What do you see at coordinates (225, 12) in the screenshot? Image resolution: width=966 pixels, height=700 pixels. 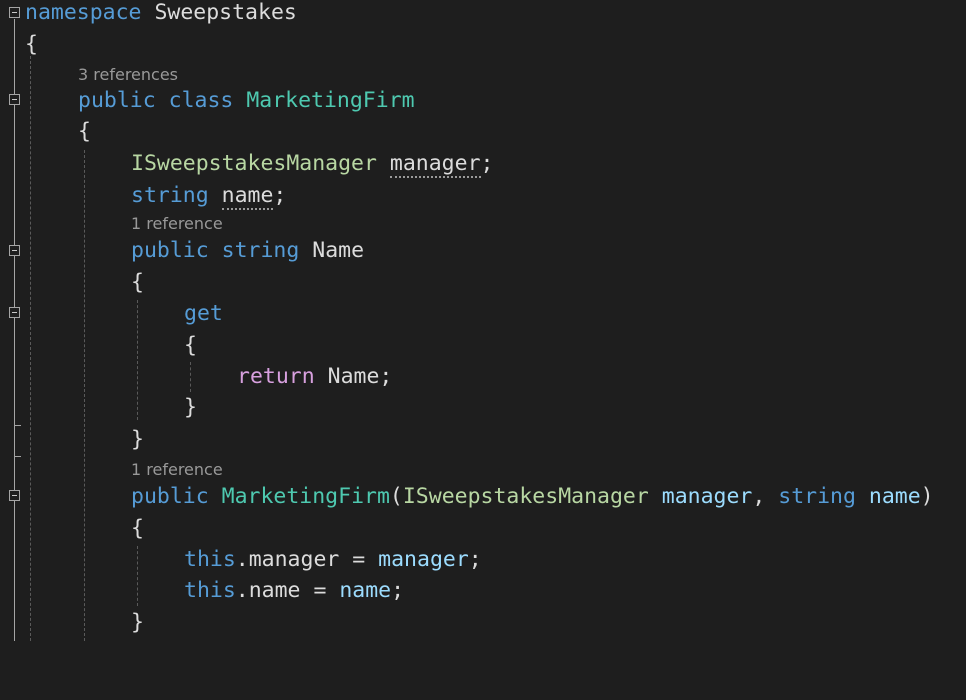 I see `token-namespace-name: Sweepstakes` at bounding box center [225, 12].